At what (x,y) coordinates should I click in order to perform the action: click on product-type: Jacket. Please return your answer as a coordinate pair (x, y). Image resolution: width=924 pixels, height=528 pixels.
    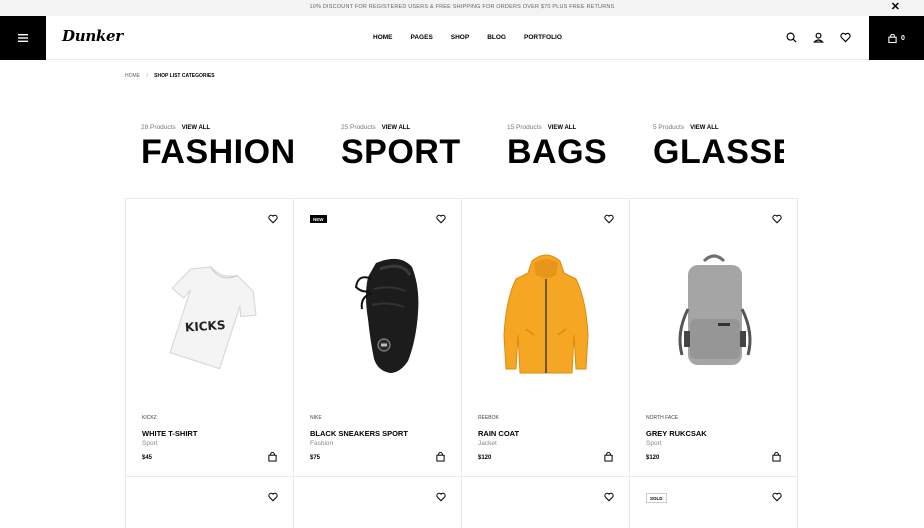
    Looking at the image, I should click on (487, 443).